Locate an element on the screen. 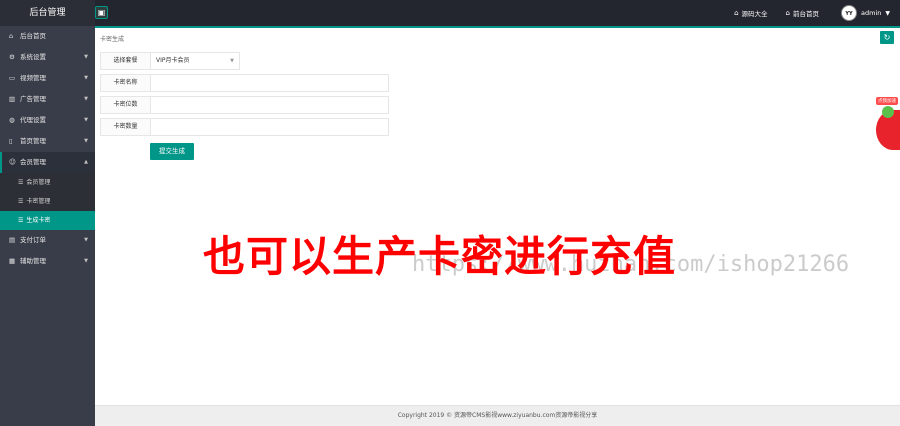  package-select-value: VIP月卡会员 is located at coordinates (173, 60).